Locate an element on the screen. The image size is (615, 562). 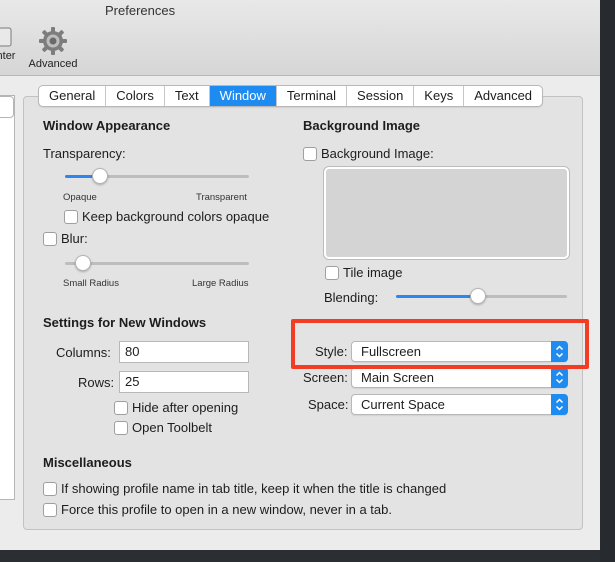
screen-popup-value: Main Screen is located at coordinates (397, 377).